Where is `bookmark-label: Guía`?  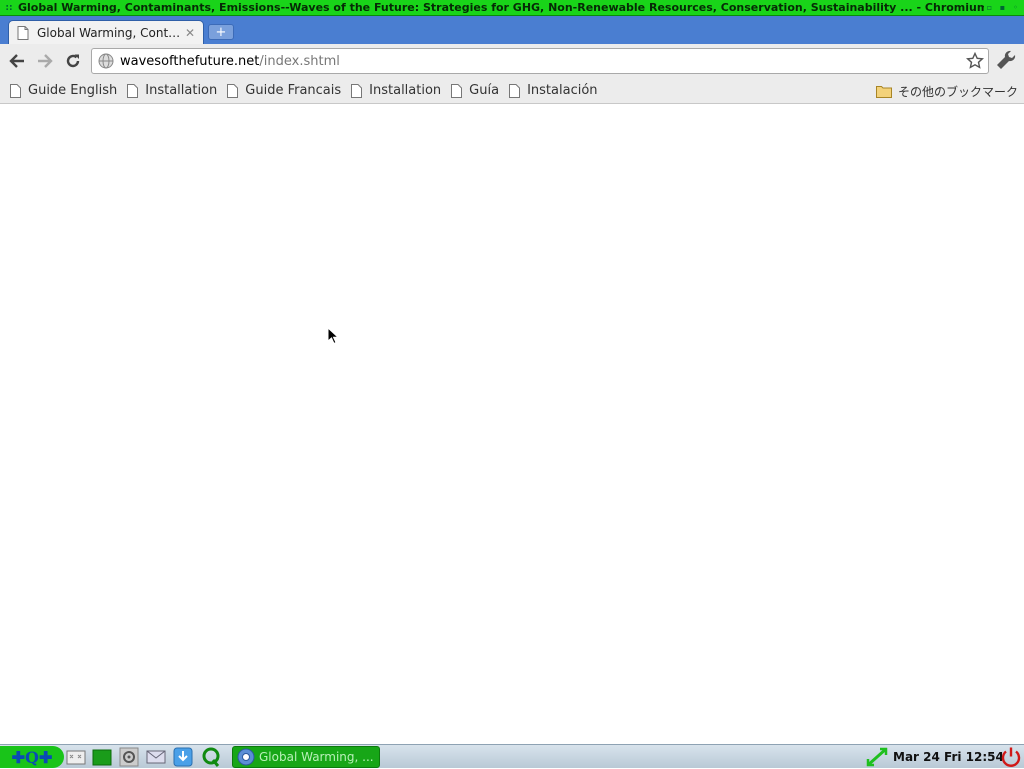 bookmark-label: Guía is located at coordinates (484, 90).